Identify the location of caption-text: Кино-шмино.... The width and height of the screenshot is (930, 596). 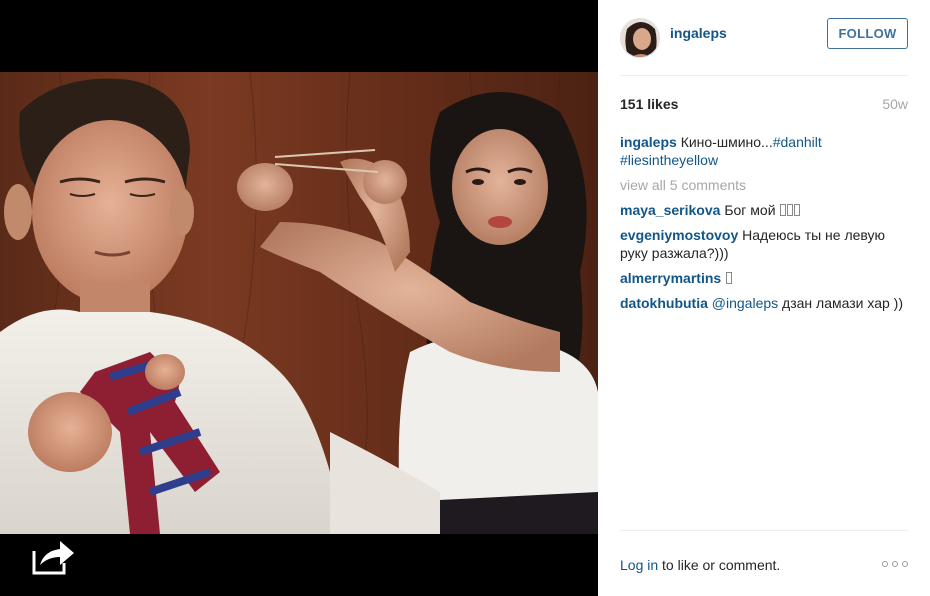
(726, 142).